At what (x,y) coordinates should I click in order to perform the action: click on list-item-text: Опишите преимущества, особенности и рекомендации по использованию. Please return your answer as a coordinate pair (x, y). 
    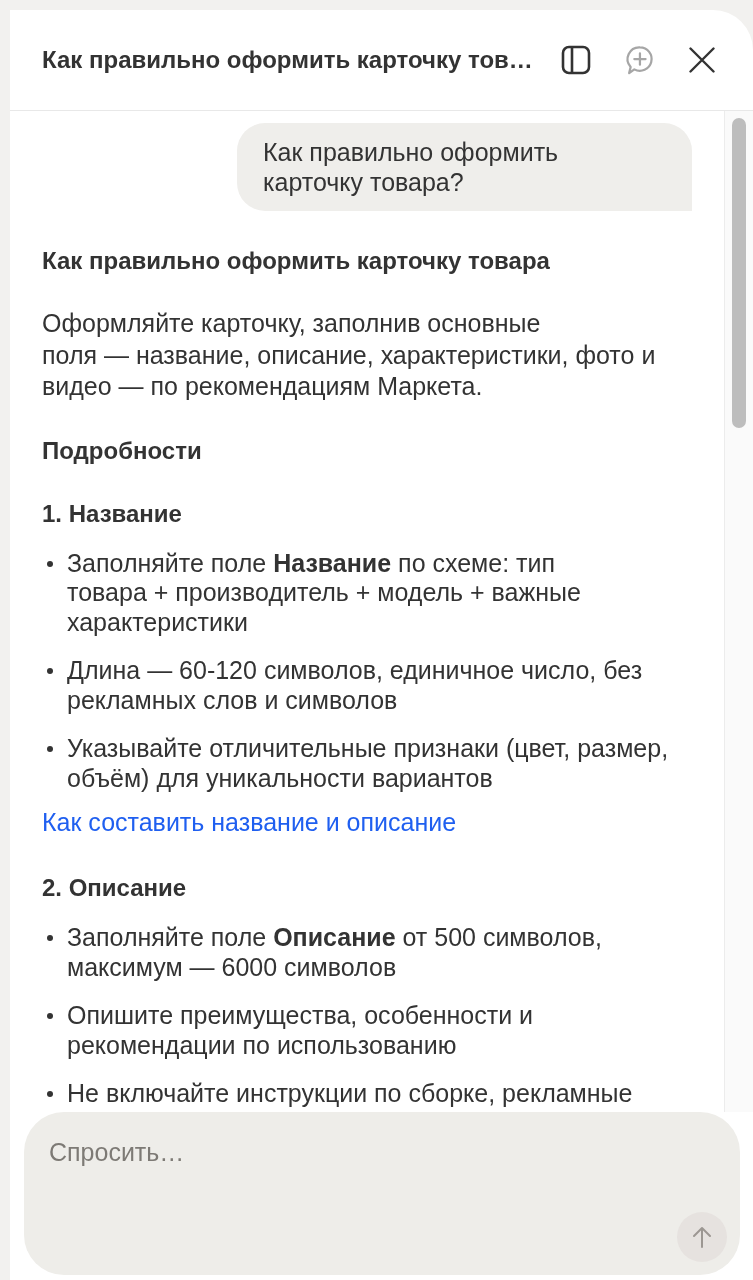
    Looking at the image, I should click on (301, 1030).